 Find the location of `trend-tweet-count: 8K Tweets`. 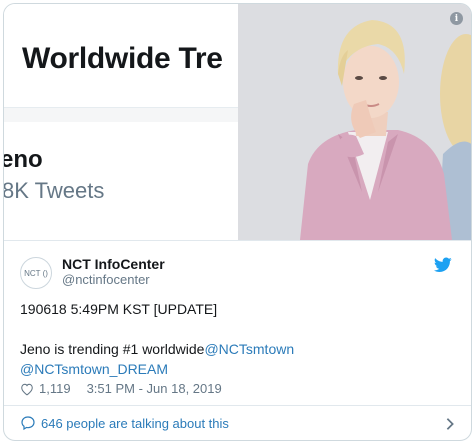

trend-tweet-count: 8K Tweets is located at coordinates (54, 190).